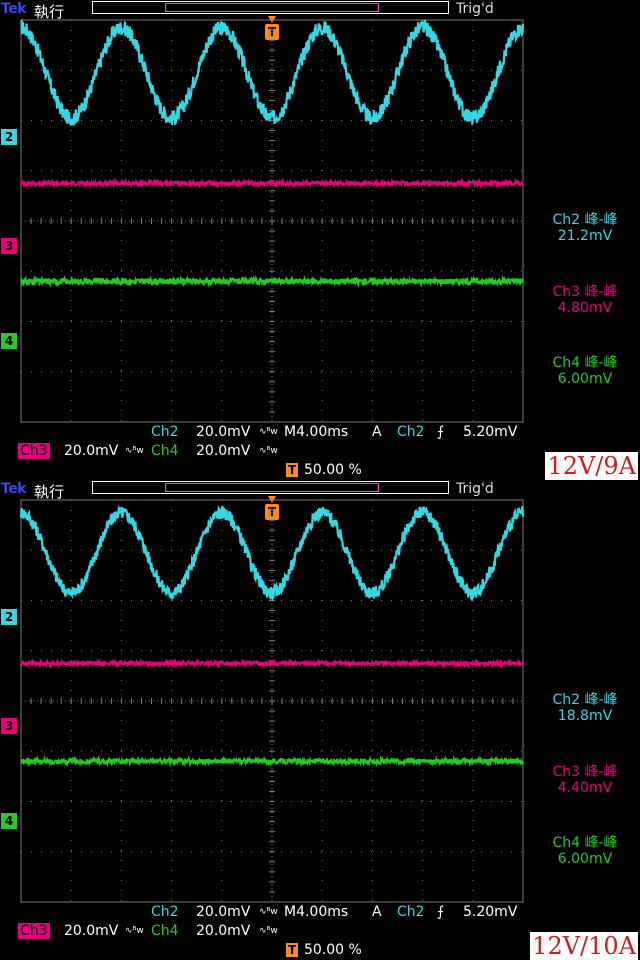 This screenshot has height=960, width=640. What do you see at coordinates (320, 453) in the screenshot?
I see `status-line-2: Ch3 20.0mV ∿ᴮw Ch4 20.0mV ∿ᴮw` at bounding box center [320, 453].